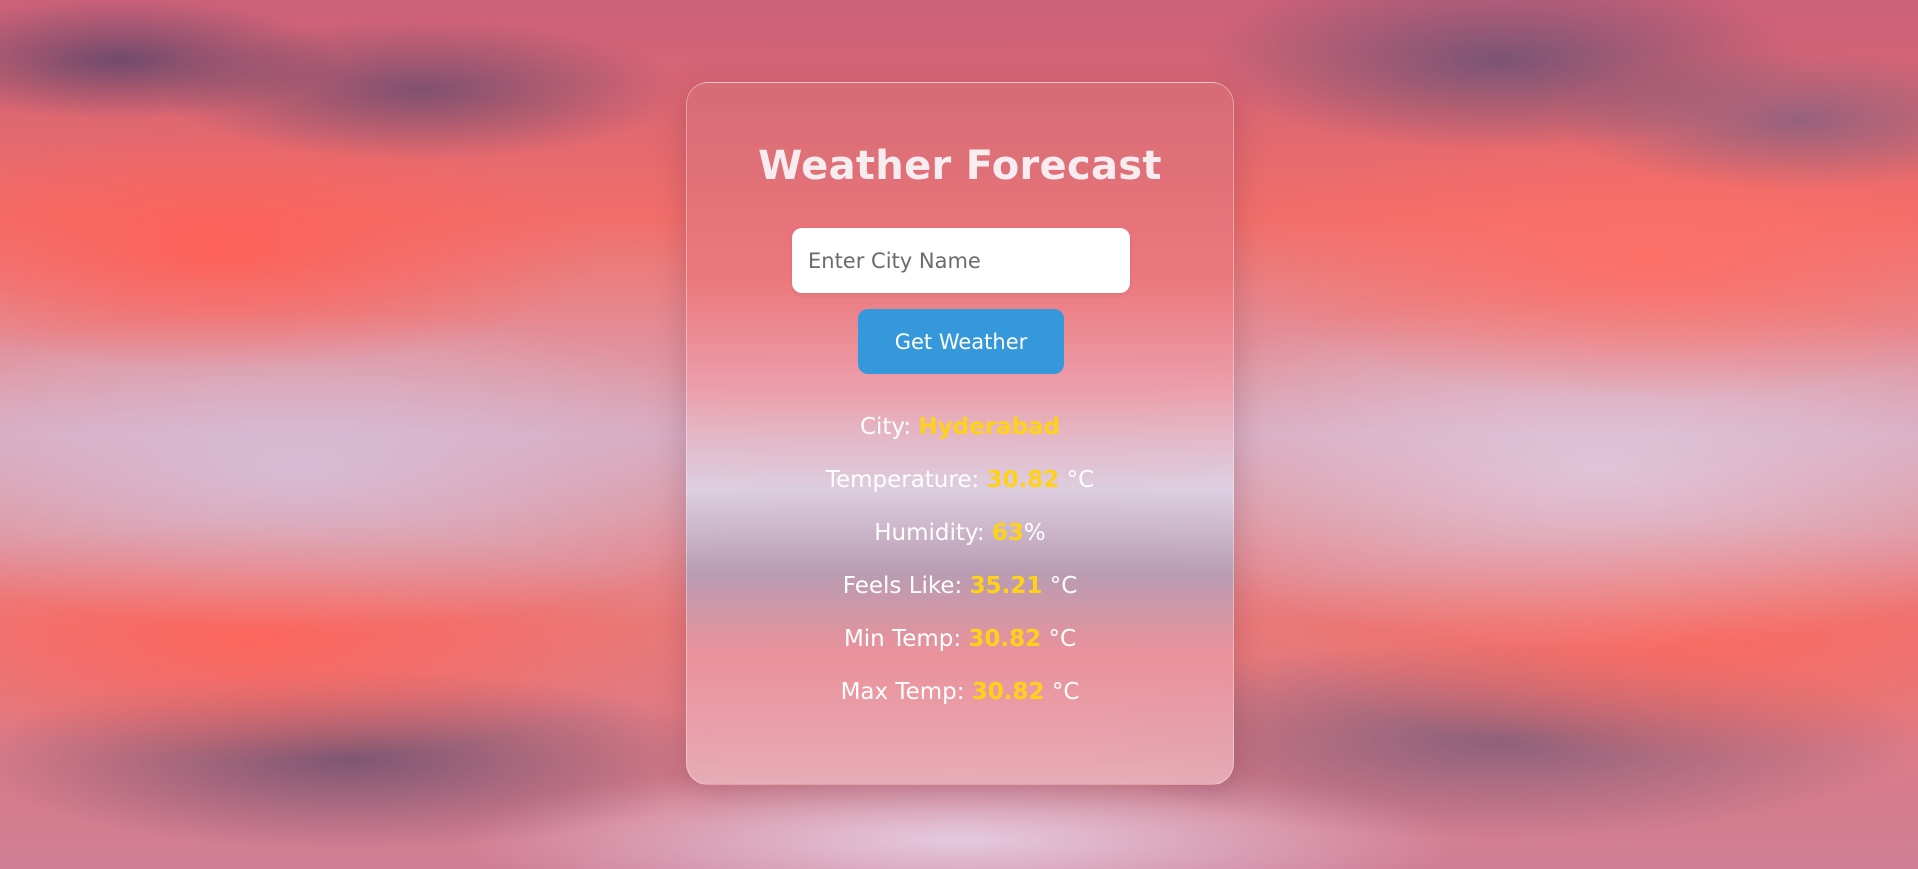 This screenshot has height=869, width=1918. Describe the element at coordinates (1007, 533) in the screenshot. I see `humidity-value: 63` at that location.